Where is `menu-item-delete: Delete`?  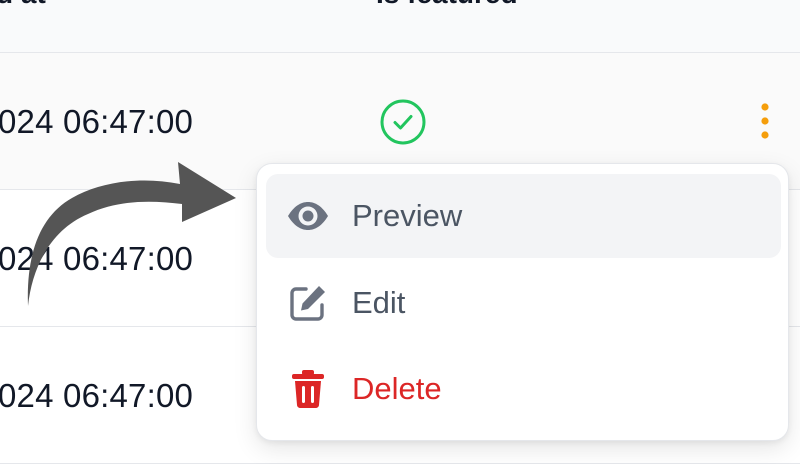 menu-item-delete: Delete is located at coordinates (523, 389).